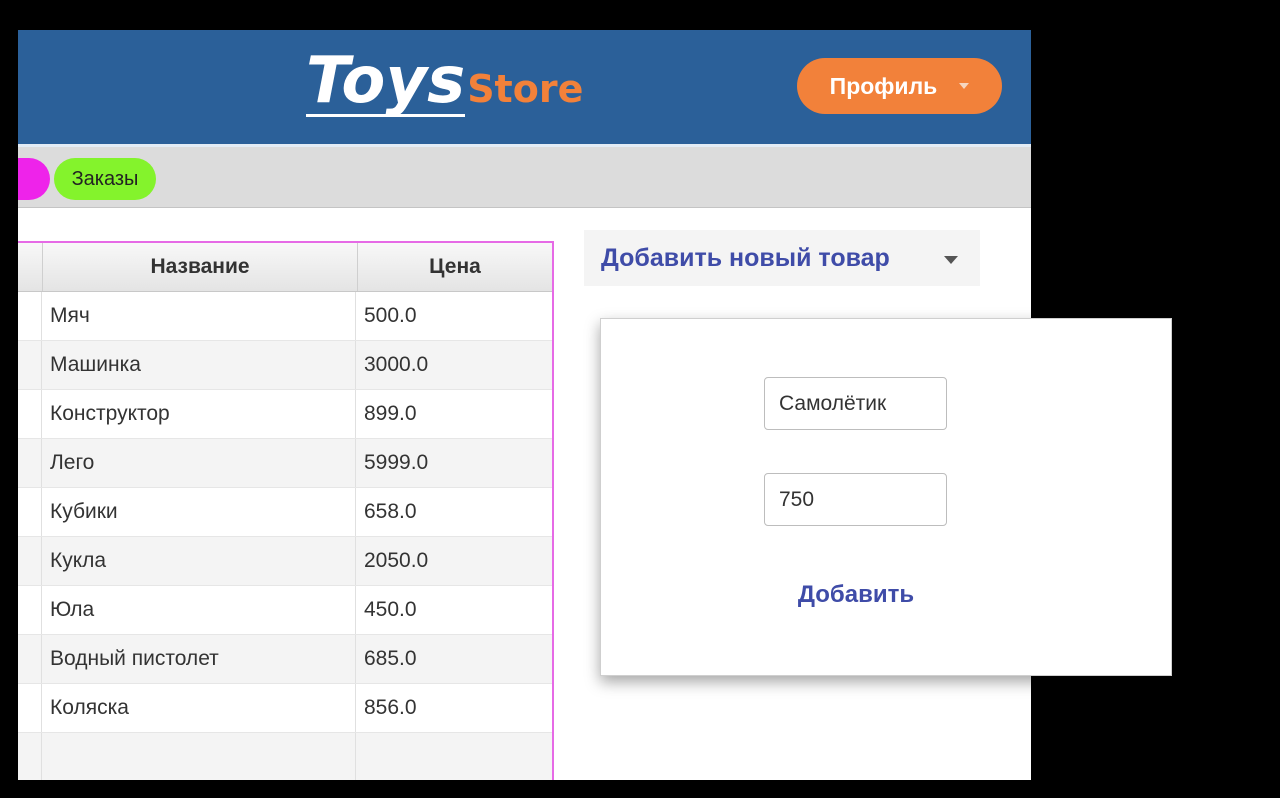  What do you see at coordinates (390, 658) in the screenshot?
I see `table-cell-price: 685.0` at bounding box center [390, 658].